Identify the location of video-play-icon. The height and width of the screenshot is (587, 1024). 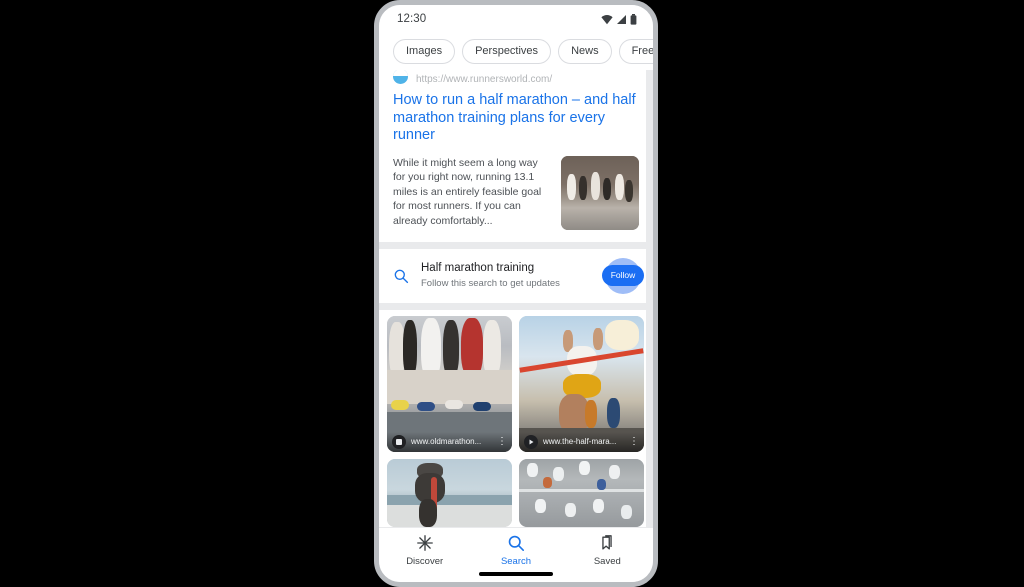
(531, 441).